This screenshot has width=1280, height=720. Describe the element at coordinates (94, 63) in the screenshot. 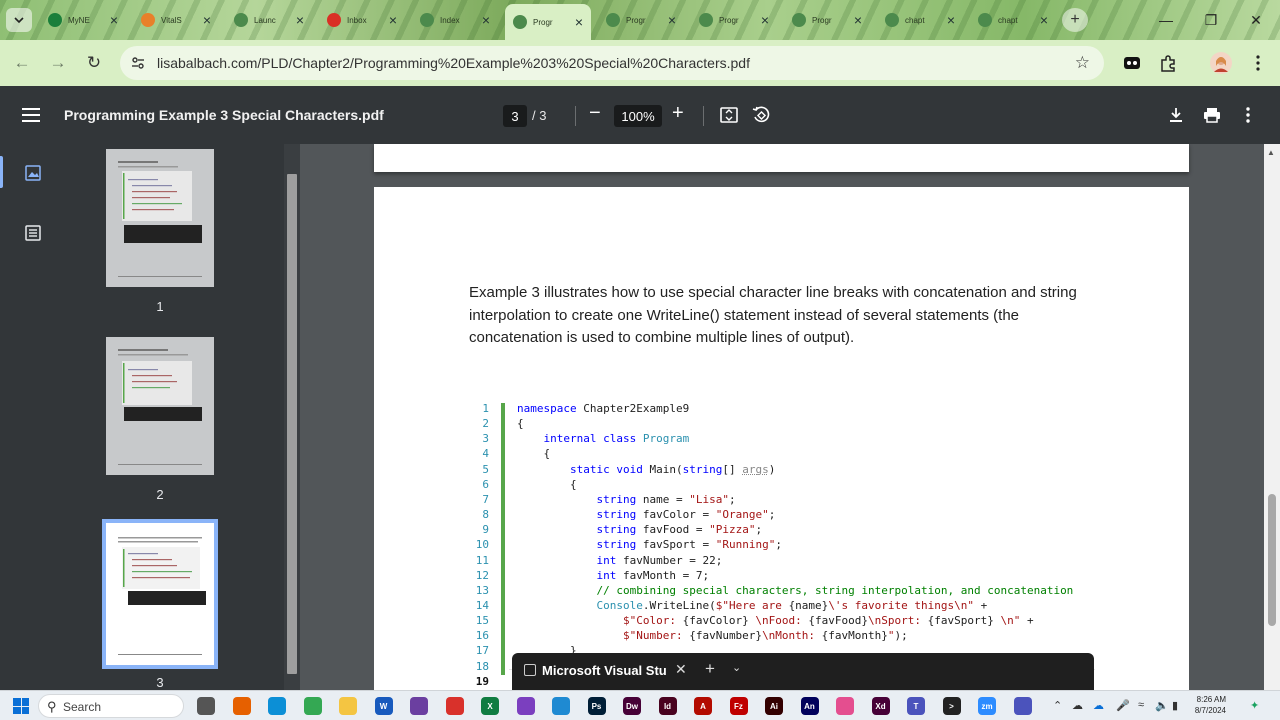

I see `reload-button: ↻` at that location.